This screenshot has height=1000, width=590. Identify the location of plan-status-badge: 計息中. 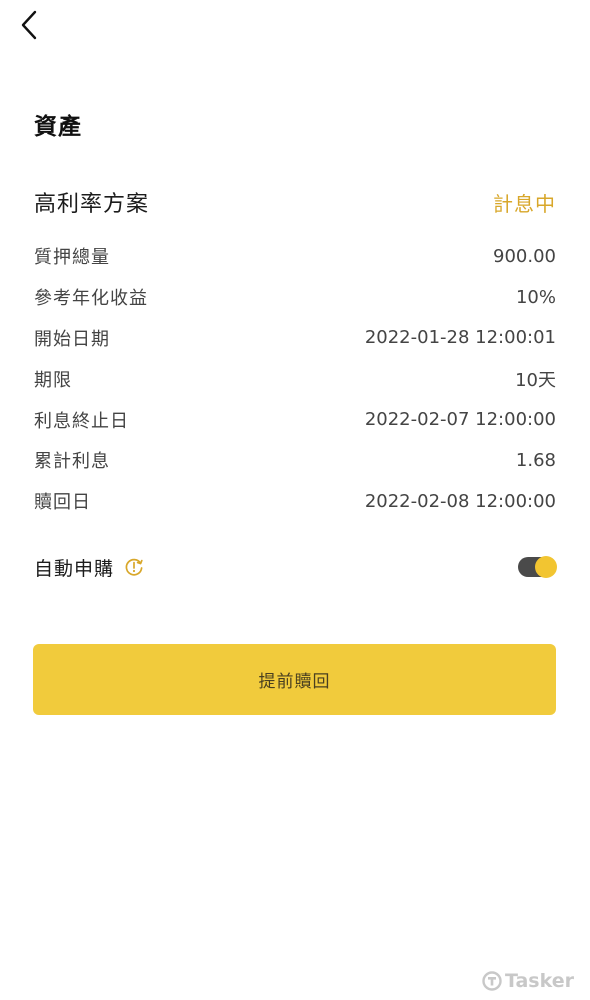
(524, 203).